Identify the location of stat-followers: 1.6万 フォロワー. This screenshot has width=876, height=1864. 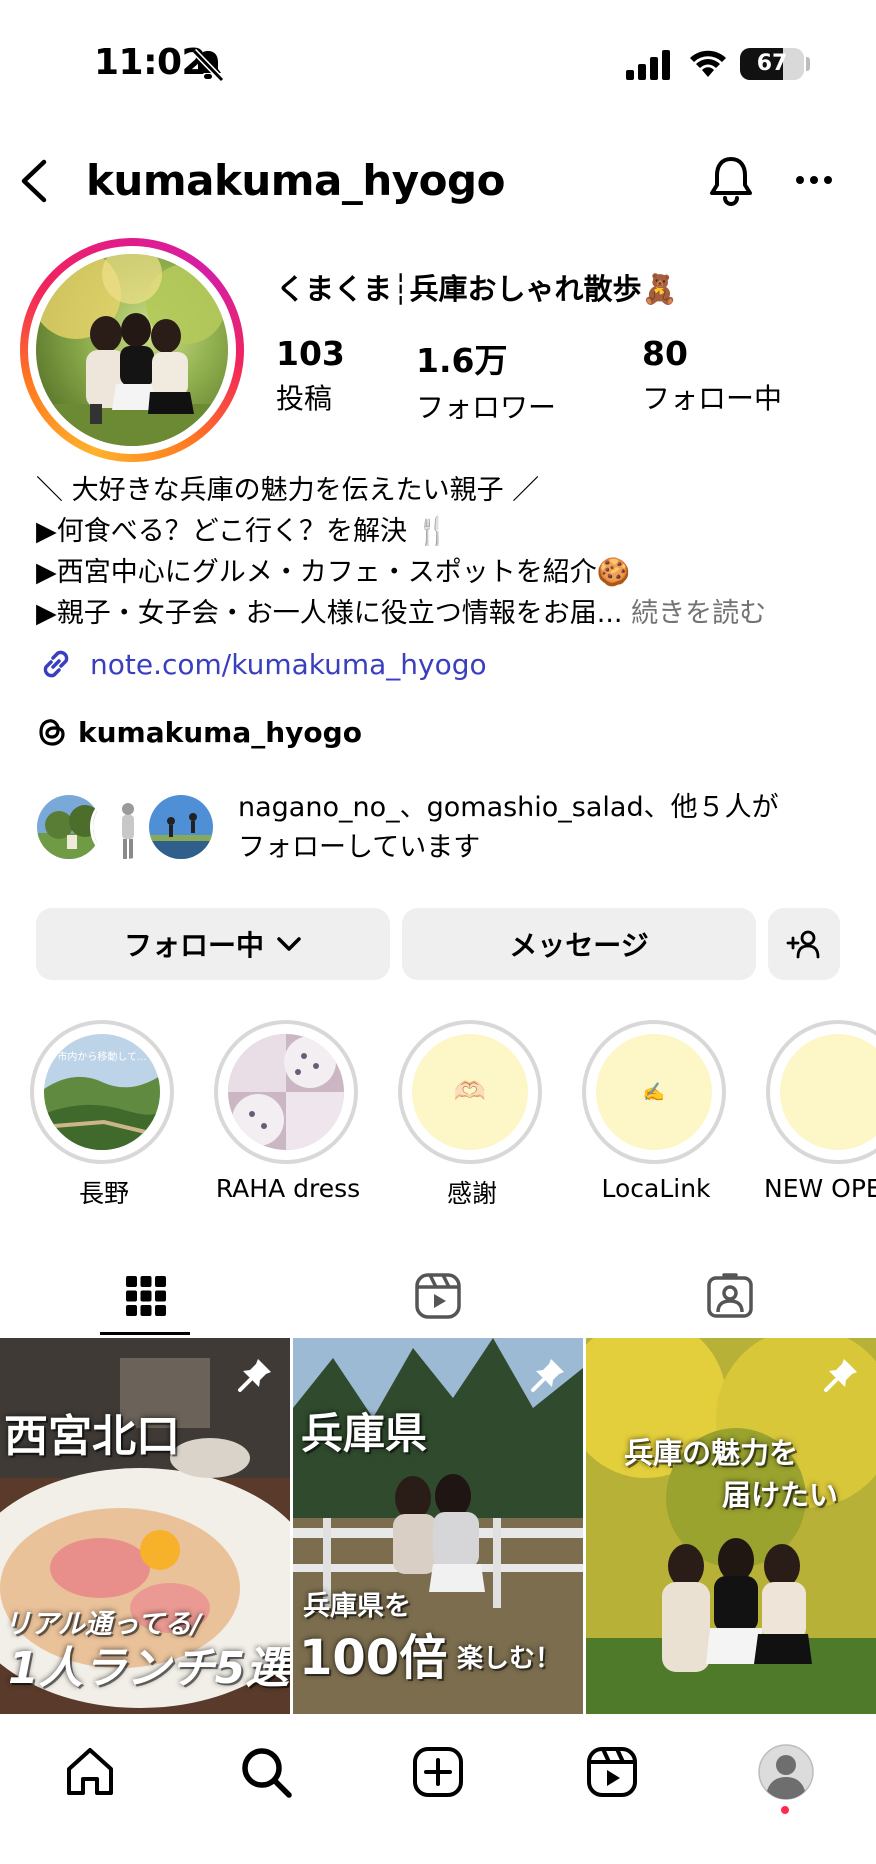
(486, 380).